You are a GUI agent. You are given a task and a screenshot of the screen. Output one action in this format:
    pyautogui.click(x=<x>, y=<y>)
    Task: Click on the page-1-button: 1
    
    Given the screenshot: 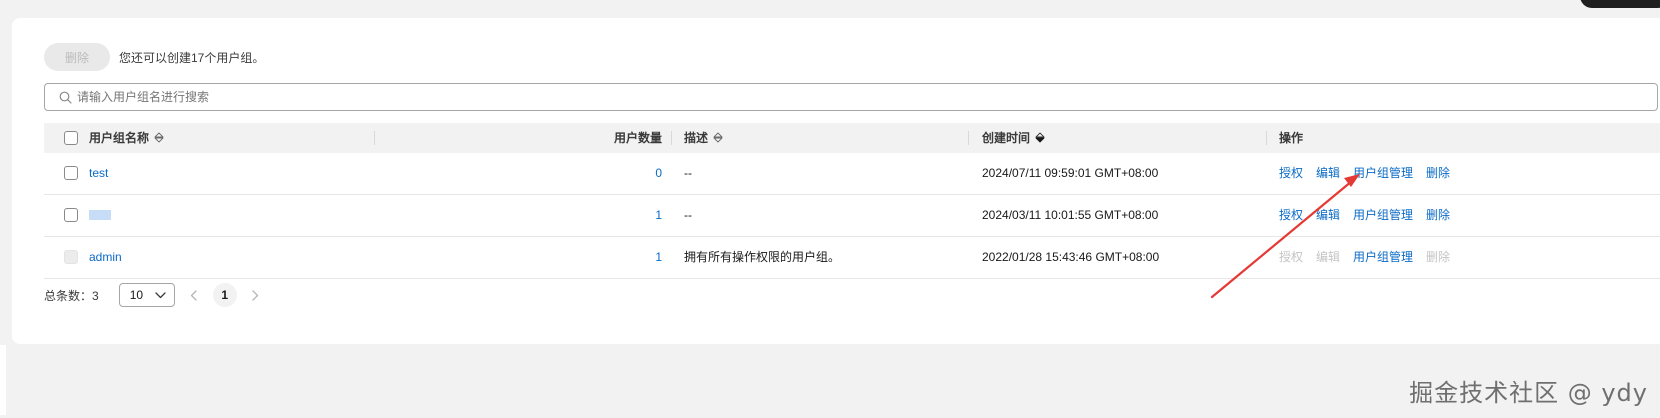 What is the action you would take?
    pyautogui.click(x=224, y=295)
    